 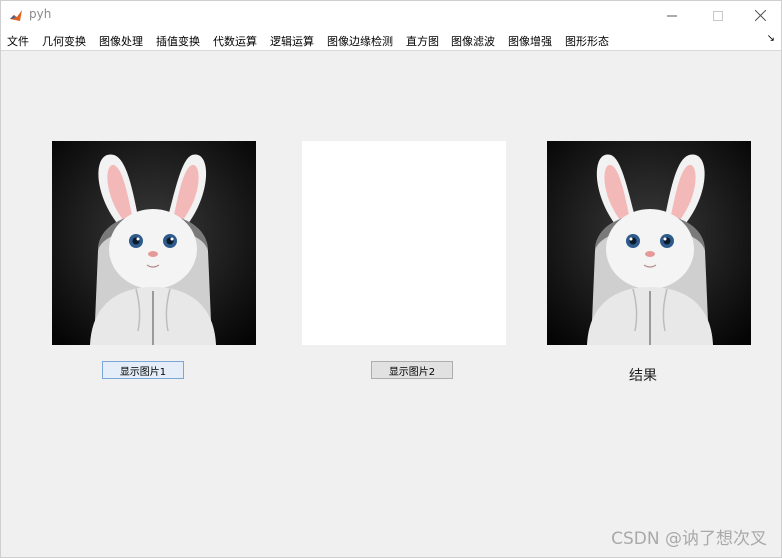 What do you see at coordinates (143, 370) in the screenshot?
I see `show-image-1-button: 显示图片1` at bounding box center [143, 370].